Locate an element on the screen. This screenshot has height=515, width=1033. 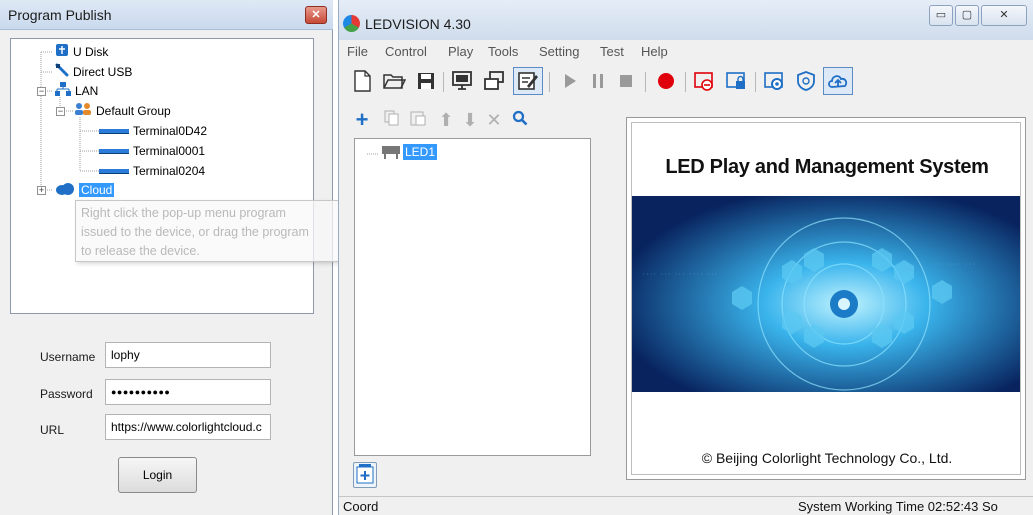
tree-item-terminal: Terminal0D42 is located at coordinates (153, 131).